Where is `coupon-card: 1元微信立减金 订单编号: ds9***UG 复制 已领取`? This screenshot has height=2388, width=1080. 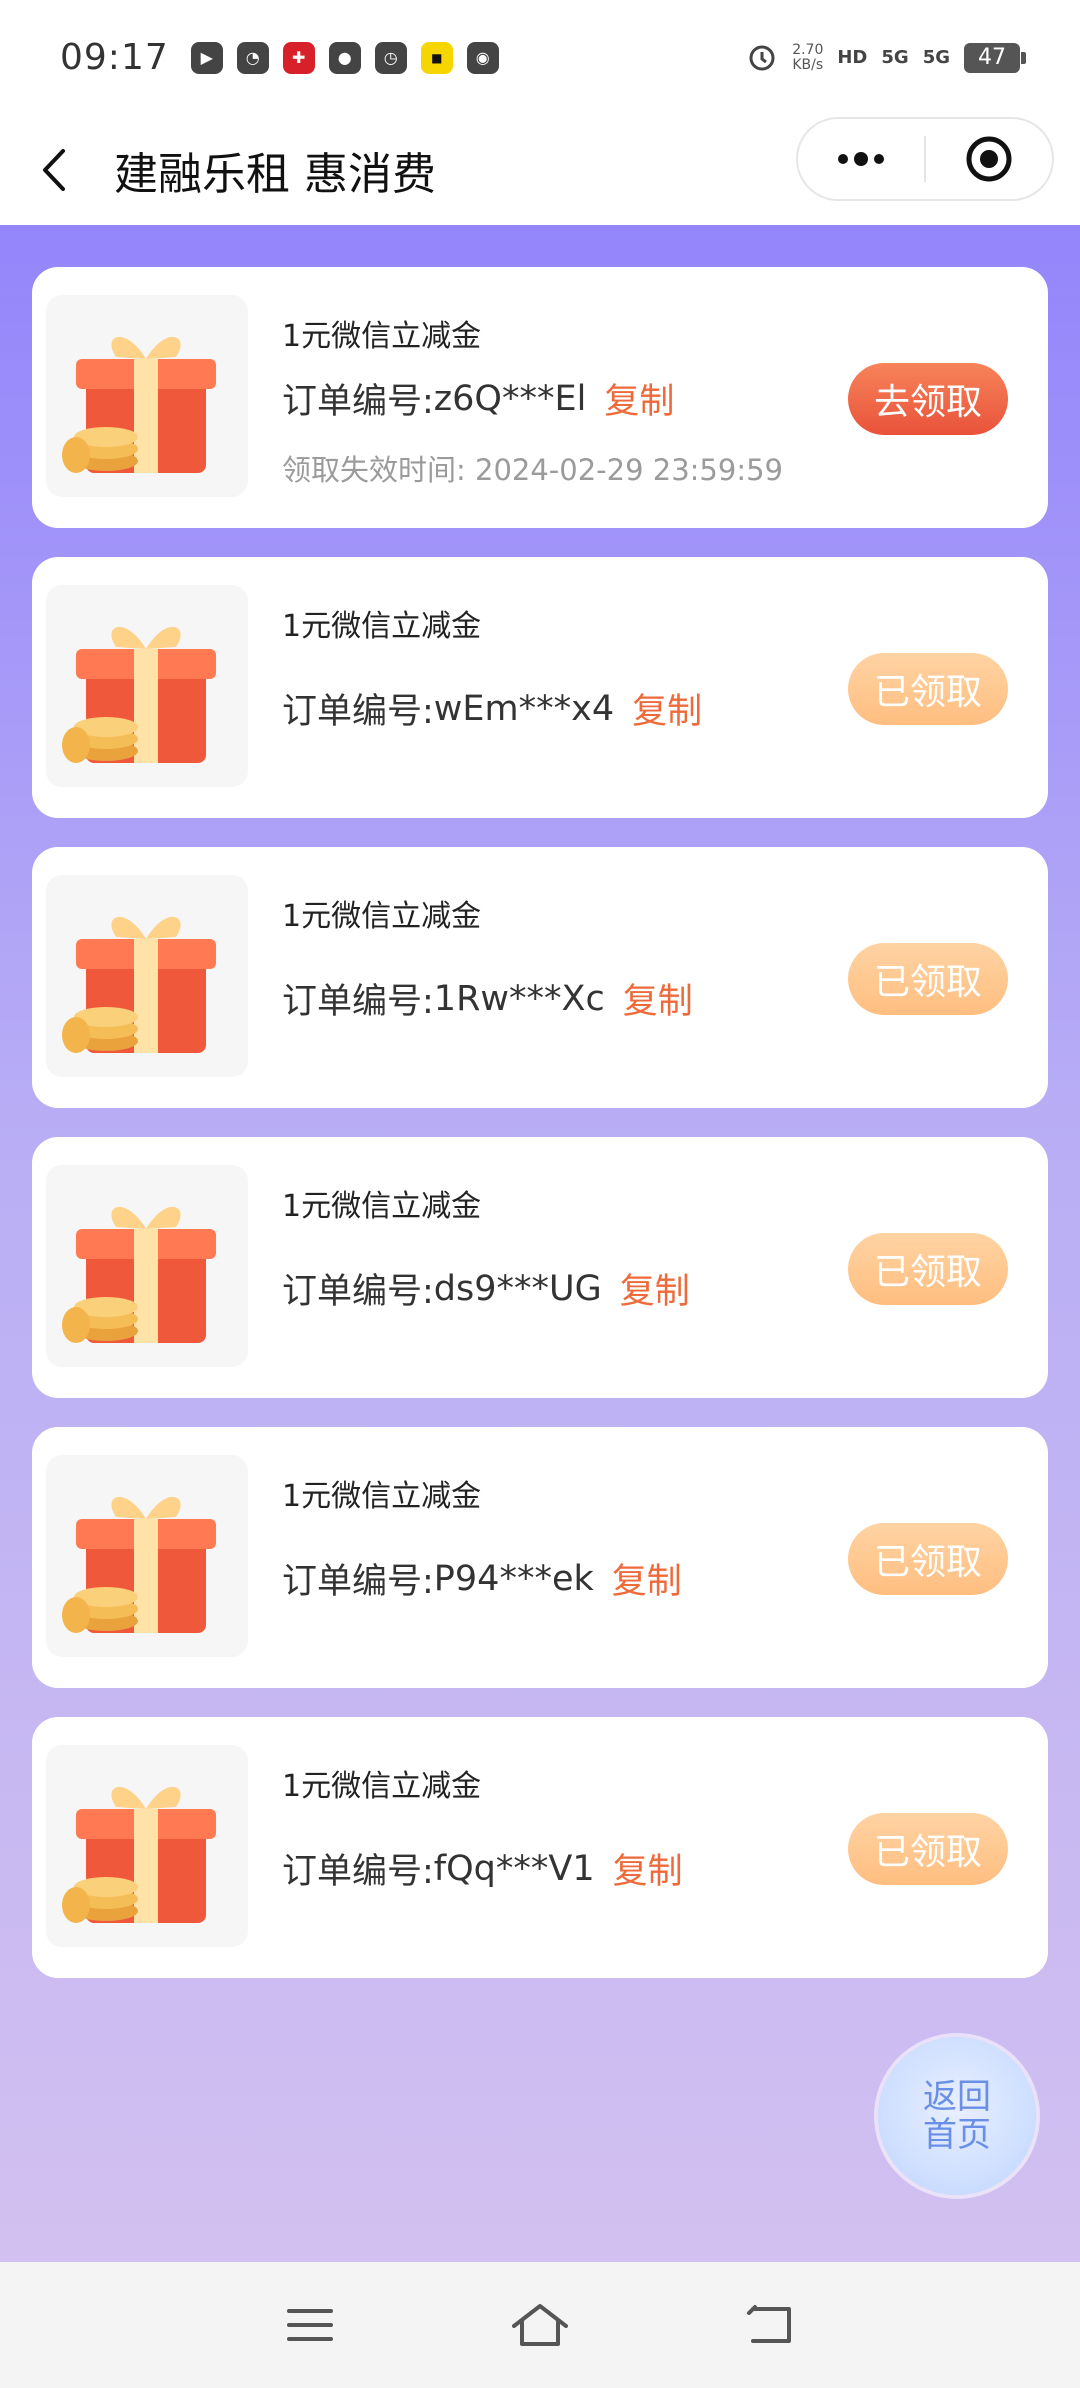 coupon-card: 1元微信立减金 订单编号: ds9***UG 复制 已领取 is located at coordinates (540, 1267).